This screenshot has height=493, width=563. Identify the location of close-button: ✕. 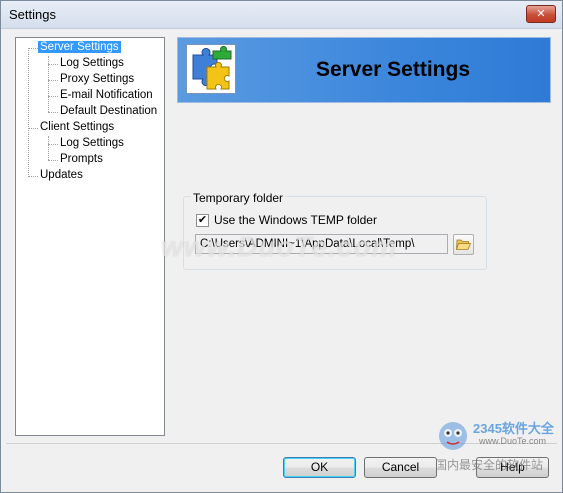
(541, 14).